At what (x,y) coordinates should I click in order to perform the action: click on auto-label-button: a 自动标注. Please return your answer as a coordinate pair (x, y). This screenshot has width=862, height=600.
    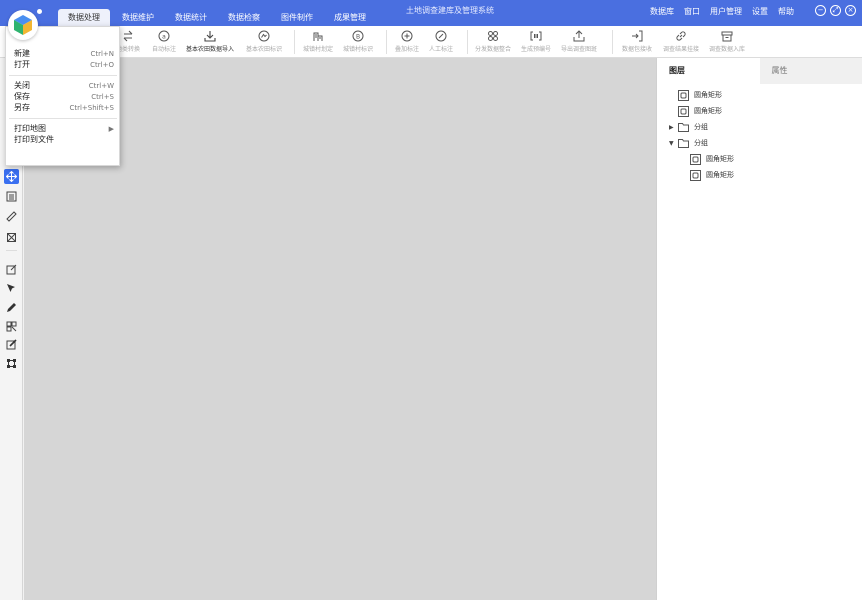
    Looking at the image, I should click on (164, 42).